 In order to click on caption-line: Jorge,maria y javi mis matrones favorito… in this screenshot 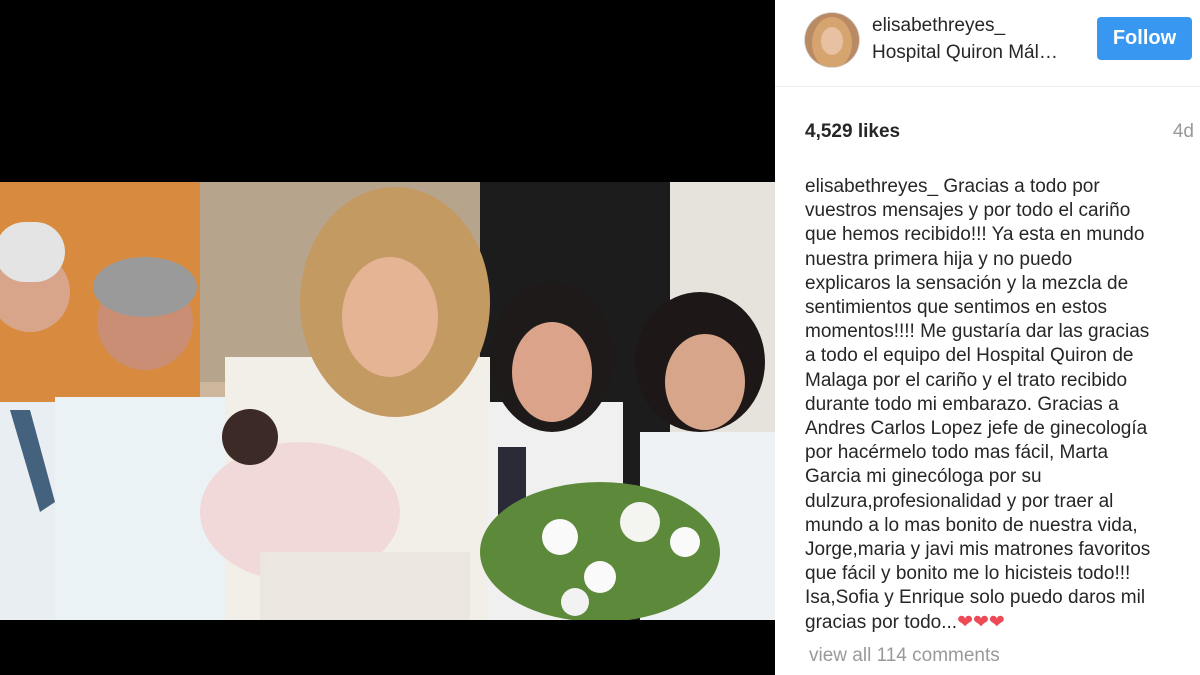, I will do `click(978, 550)`.